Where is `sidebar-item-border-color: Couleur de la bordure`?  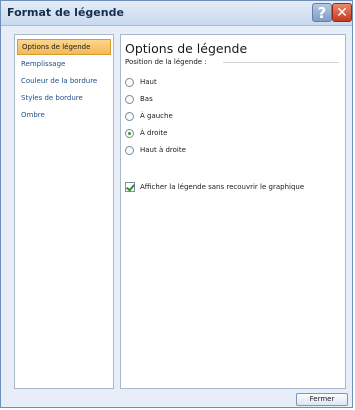
sidebar-item-border-color: Couleur de la bordure is located at coordinates (64, 81).